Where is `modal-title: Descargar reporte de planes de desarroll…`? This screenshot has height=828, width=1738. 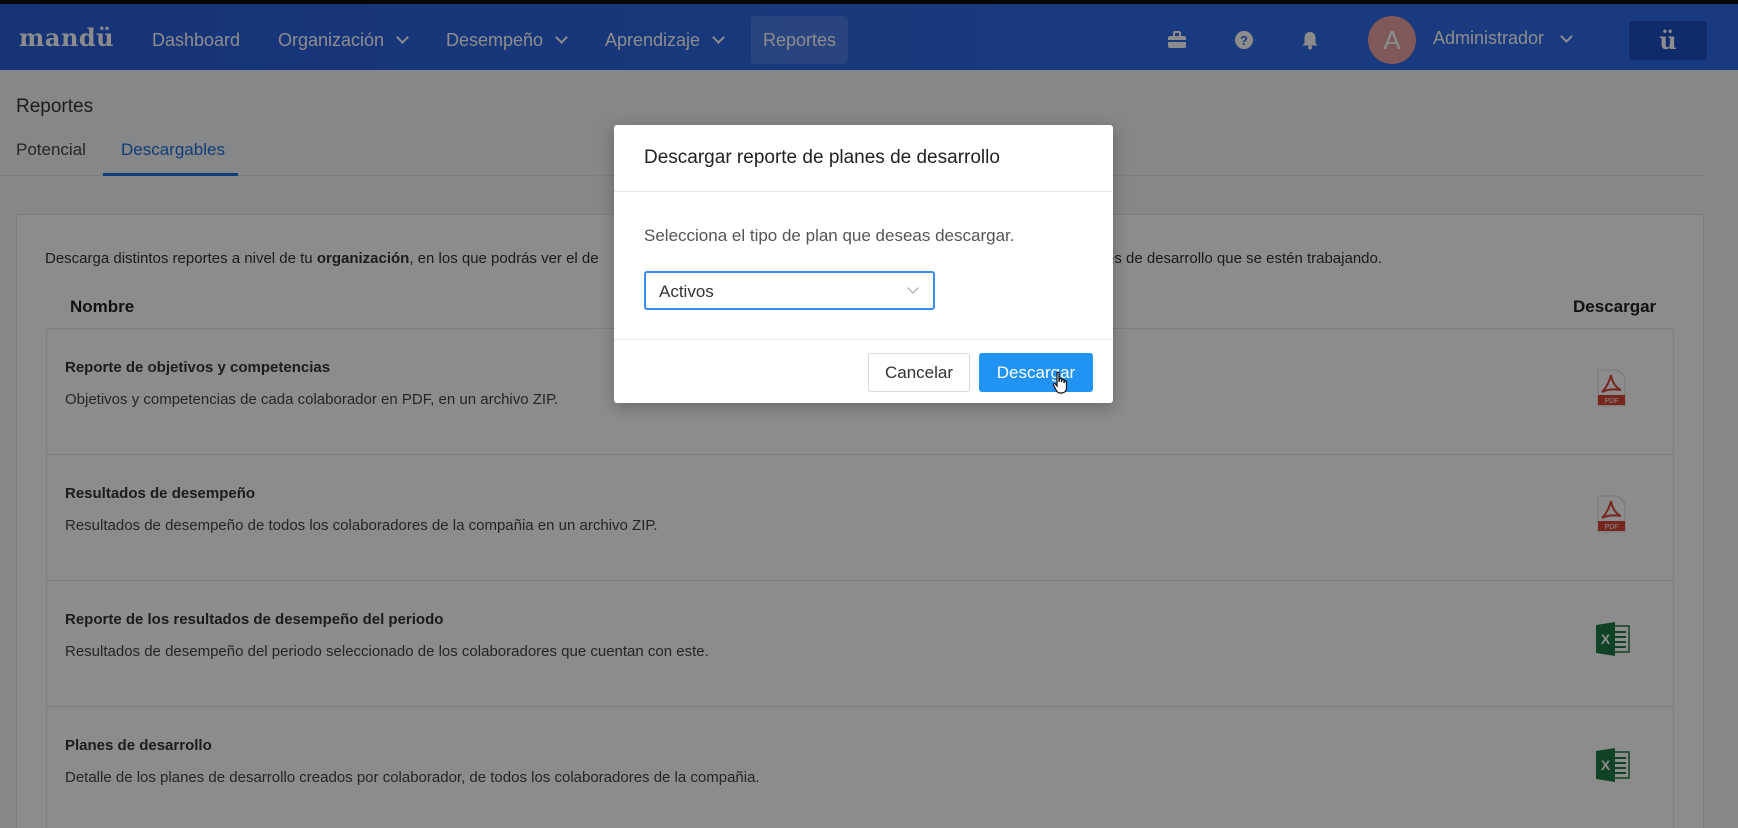 modal-title: Descargar reporte de planes de desarroll… is located at coordinates (822, 157).